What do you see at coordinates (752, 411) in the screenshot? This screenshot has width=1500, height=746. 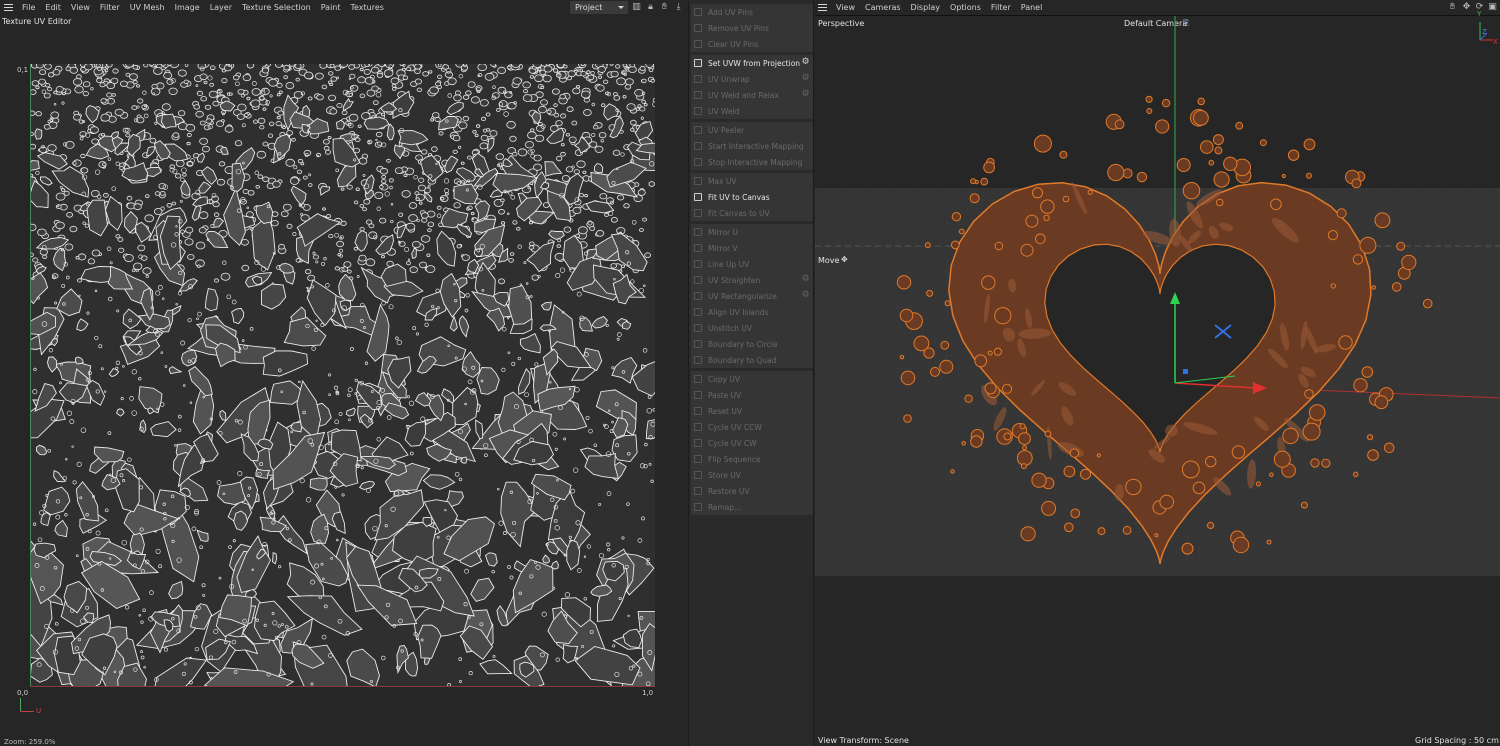 I see `command-reset-uv: Reset UV` at bounding box center [752, 411].